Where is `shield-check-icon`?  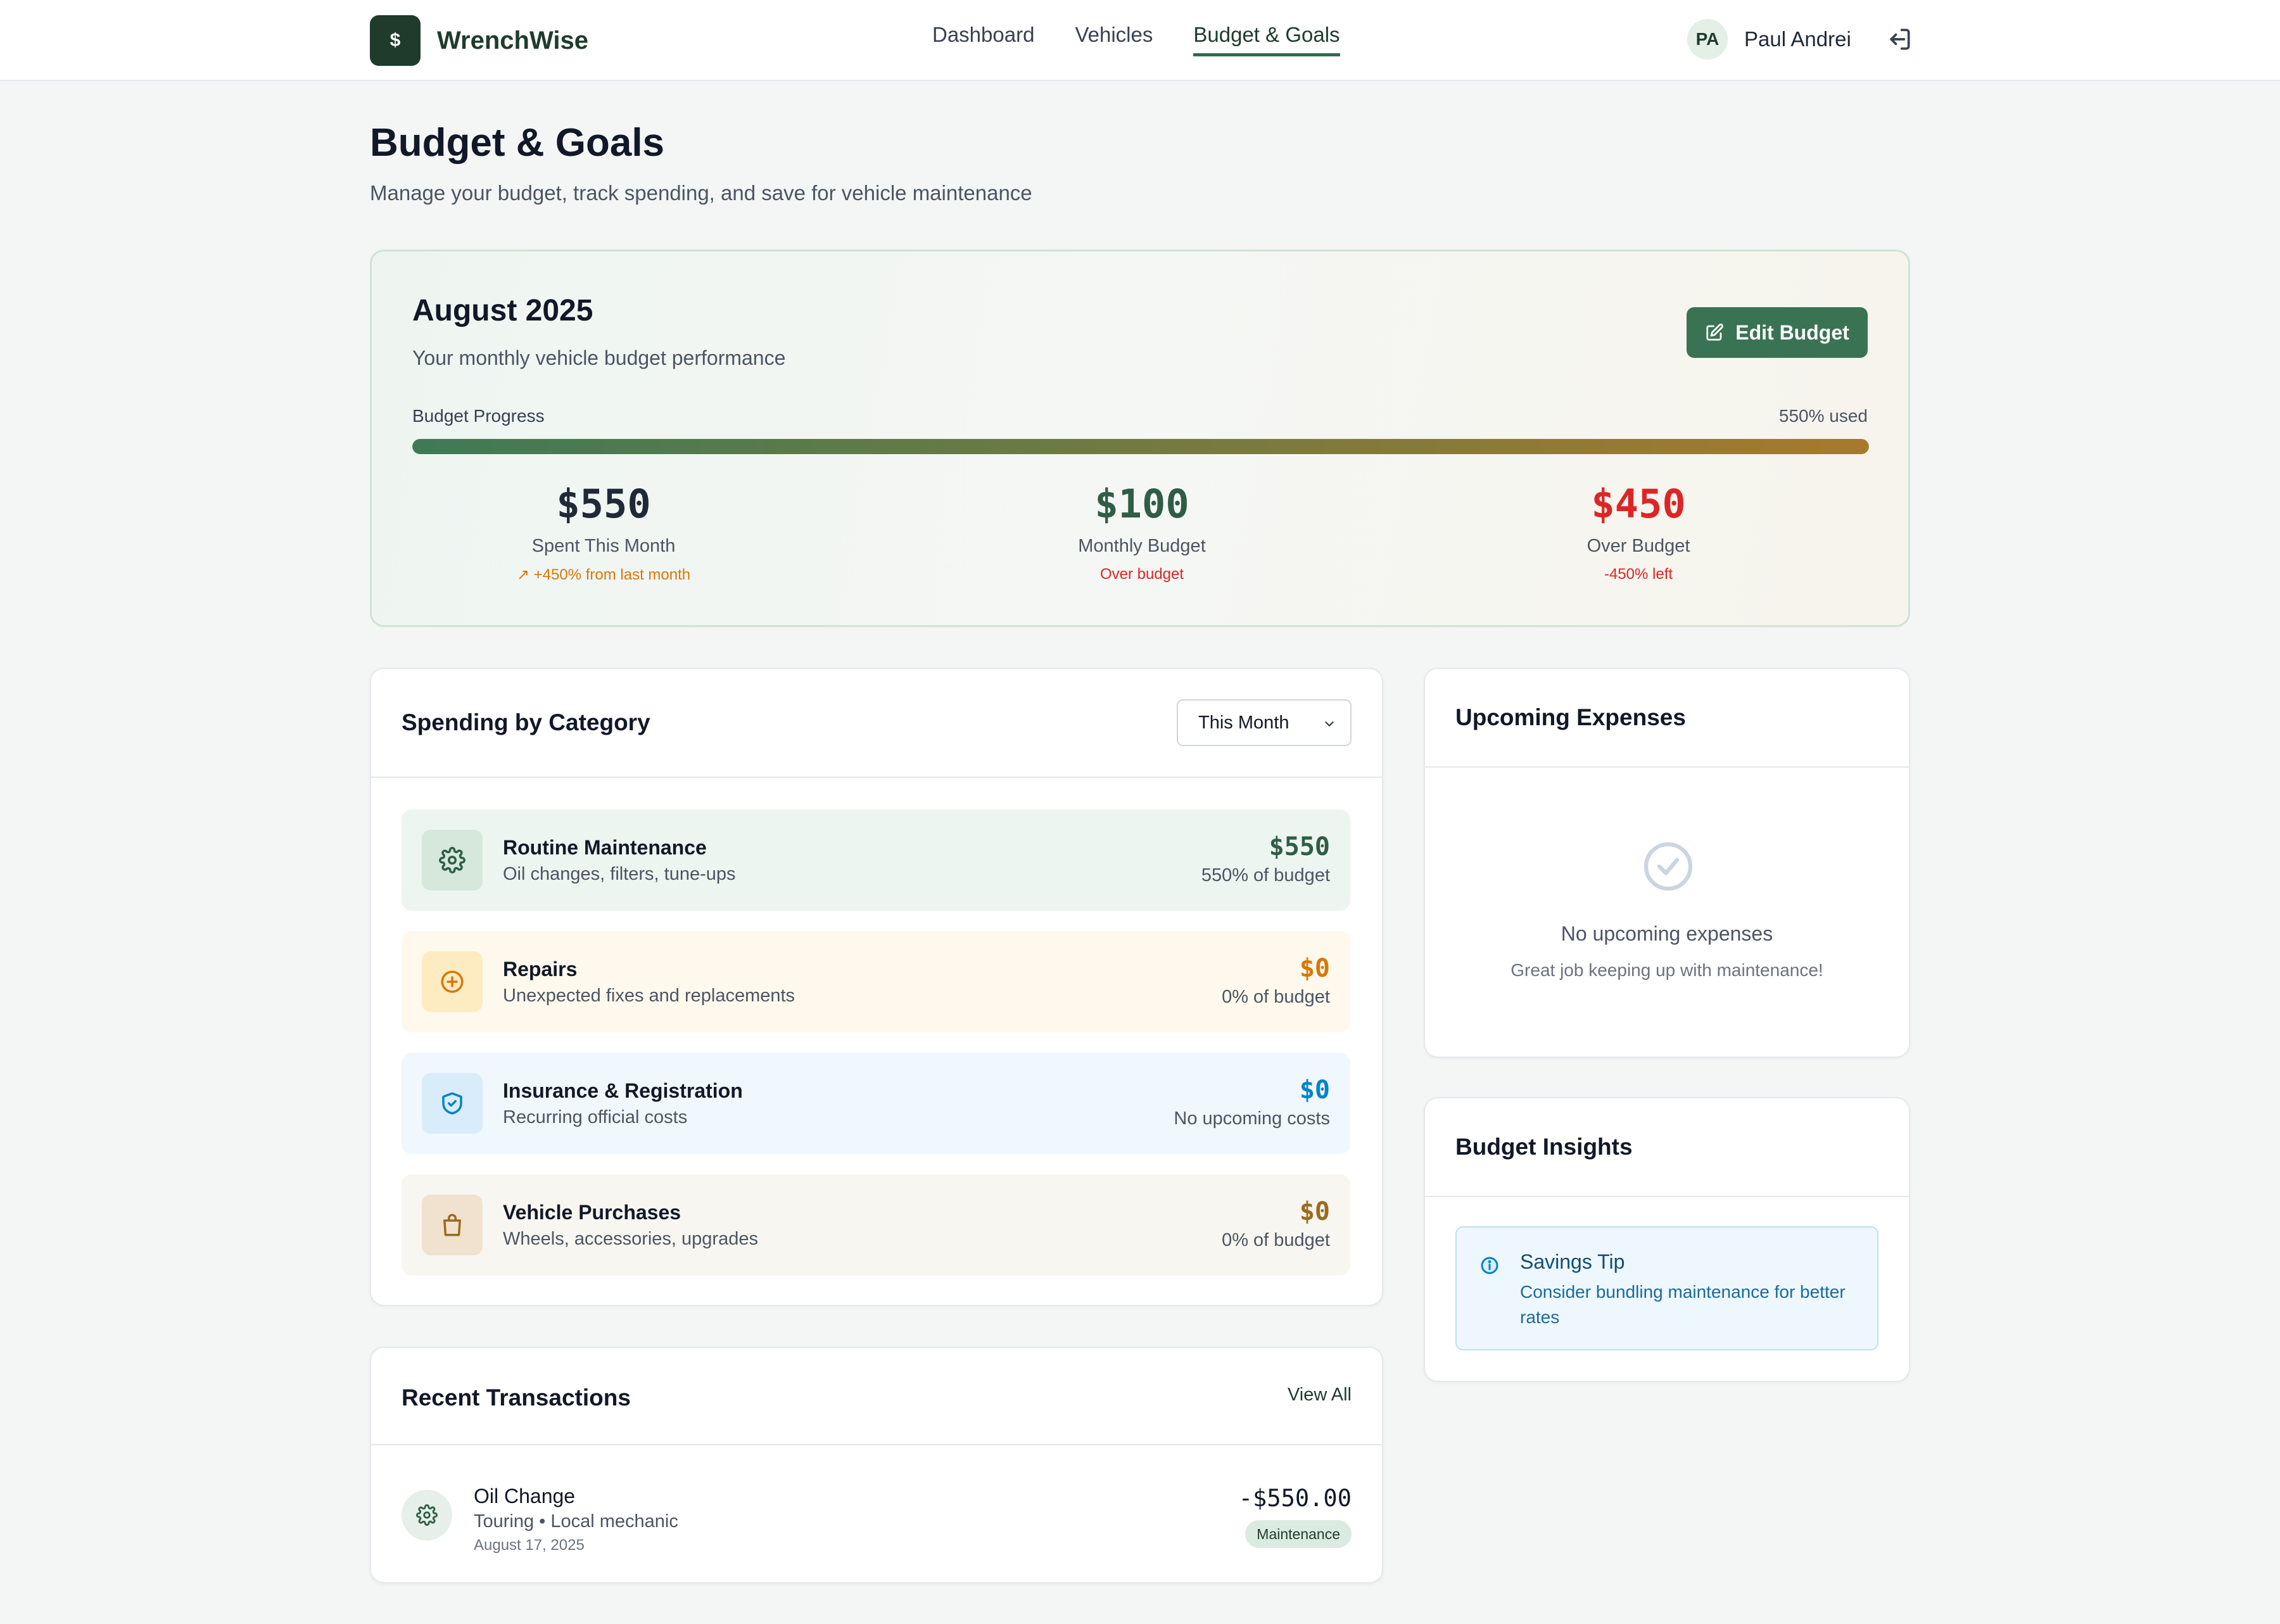 shield-check-icon is located at coordinates (452, 1103).